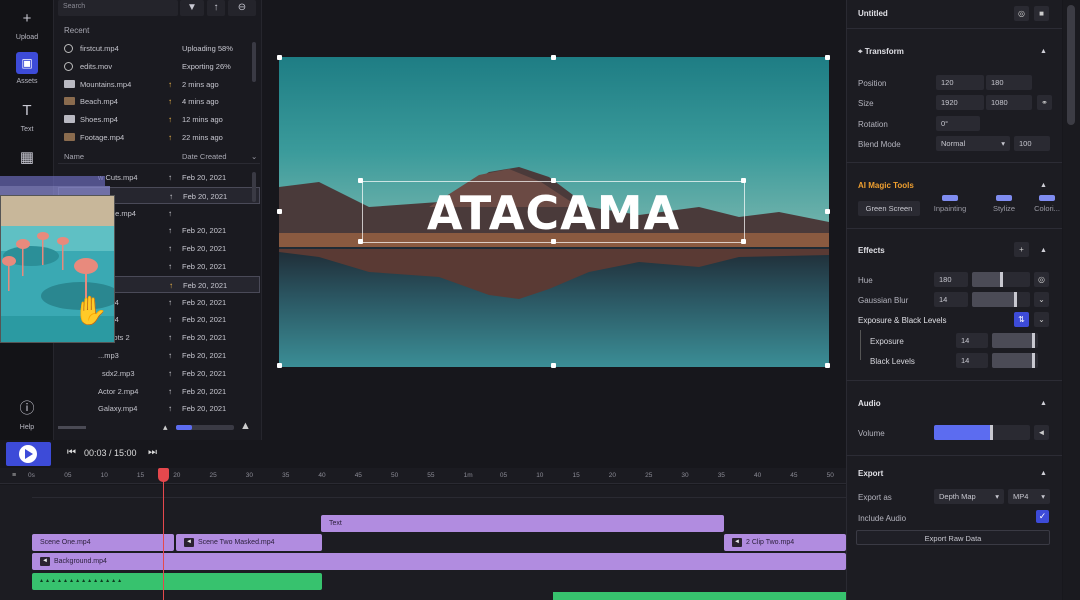 The image size is (1080, 600). What do you see at coordinates (216, 8) in the screenshot?
I see `sort-button: ↑` at bounding box center [216, 8].